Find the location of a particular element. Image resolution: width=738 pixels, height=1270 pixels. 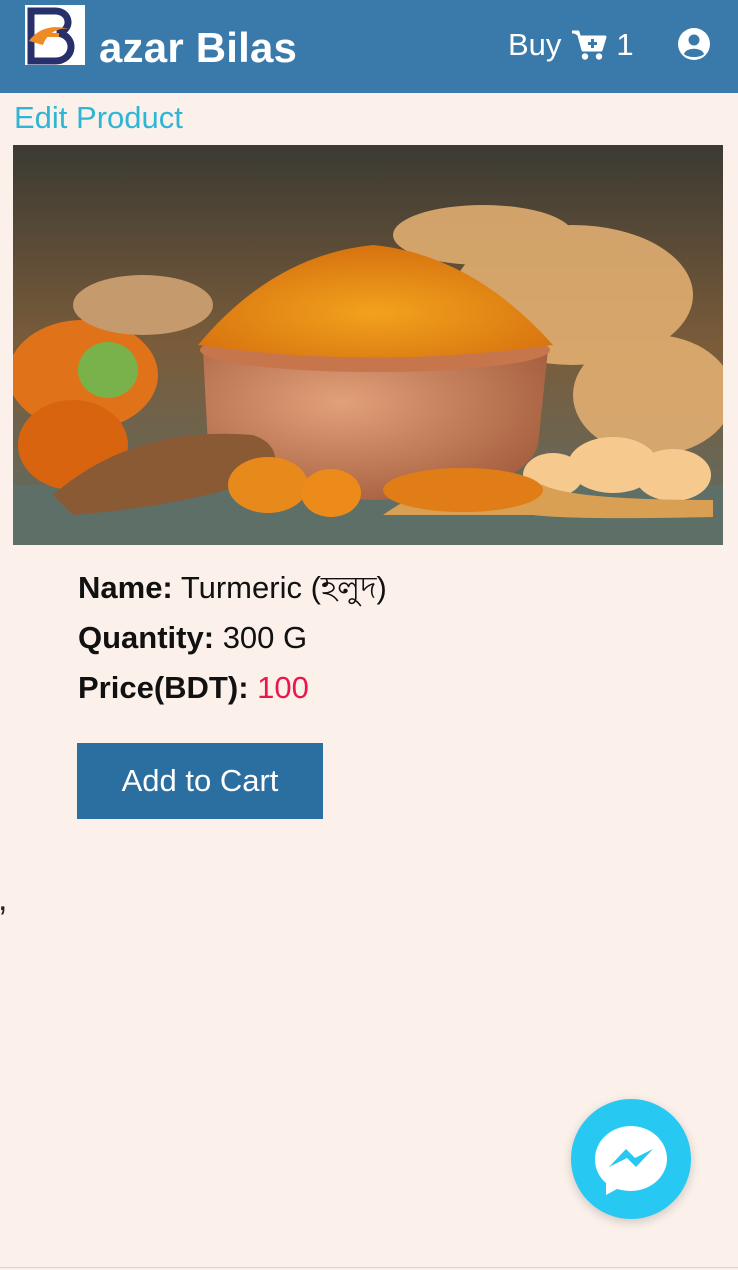

user-circle-icon is located at coordinates (694, 44).